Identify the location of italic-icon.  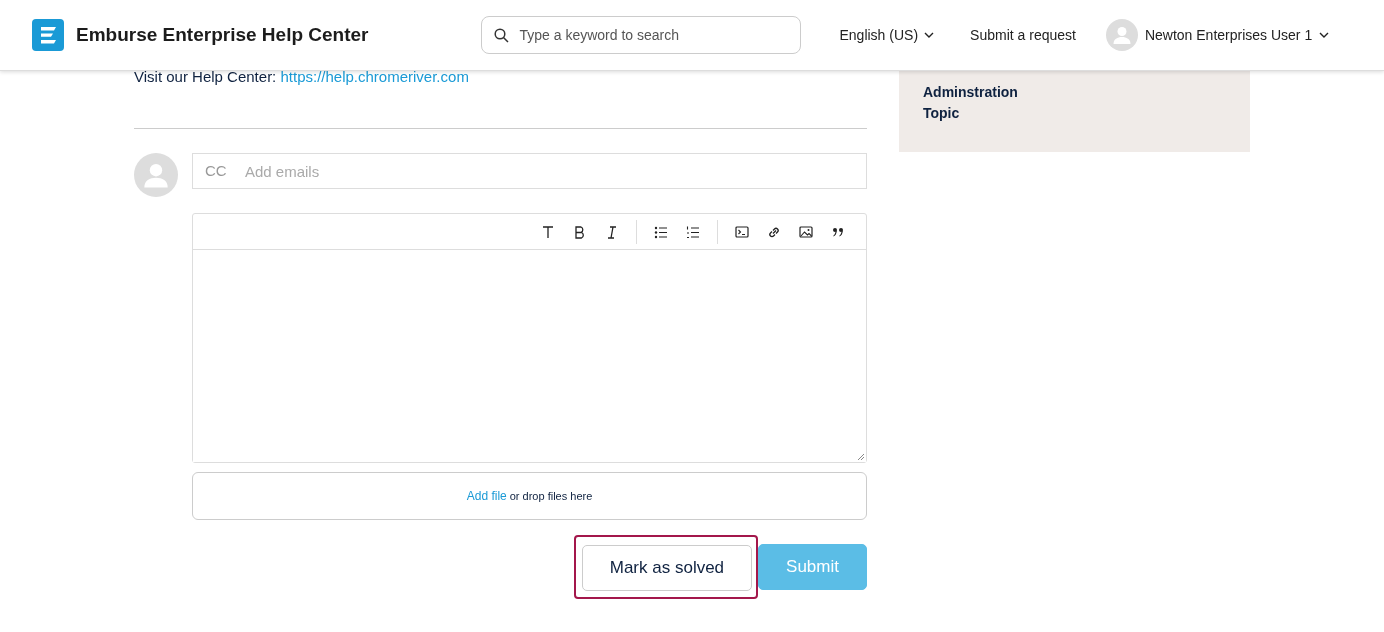
(612, 231).